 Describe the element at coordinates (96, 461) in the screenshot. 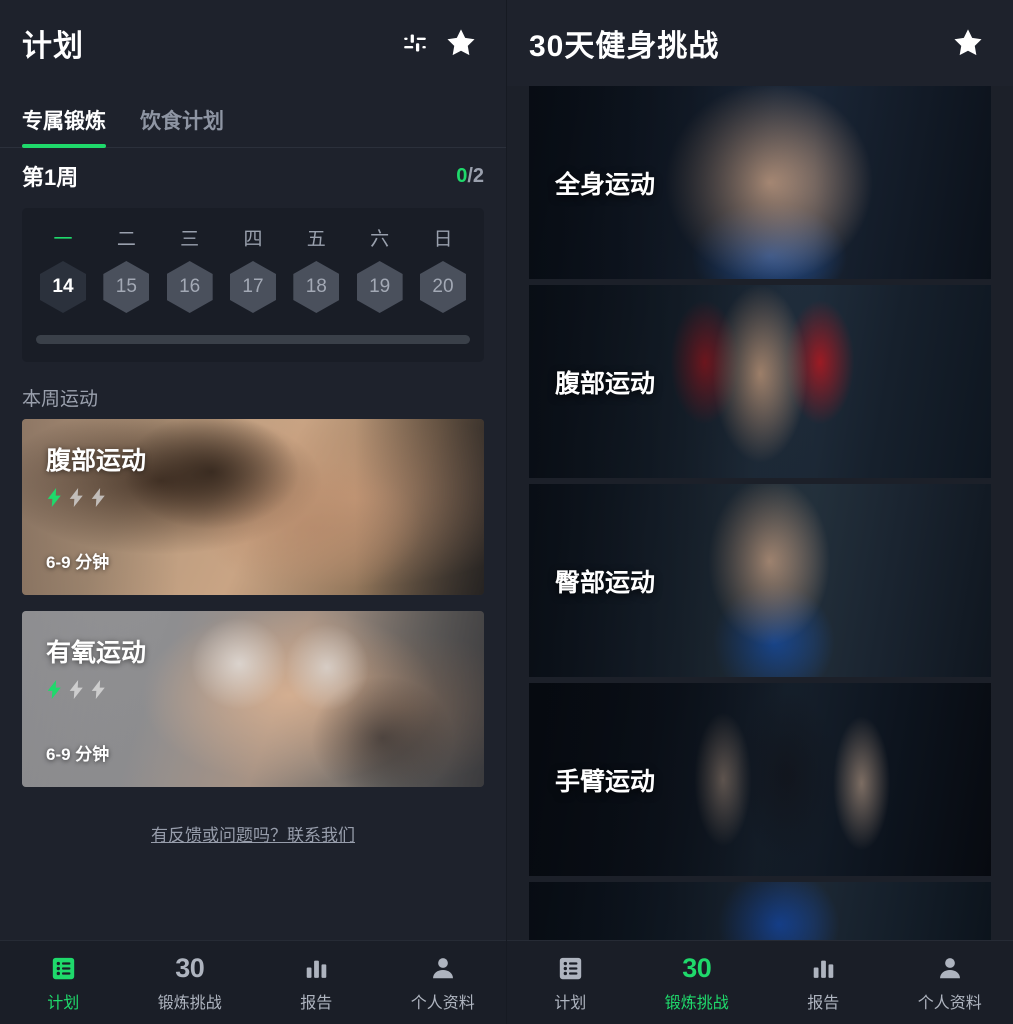

I see `workout-title: 腹部运动` at that location.